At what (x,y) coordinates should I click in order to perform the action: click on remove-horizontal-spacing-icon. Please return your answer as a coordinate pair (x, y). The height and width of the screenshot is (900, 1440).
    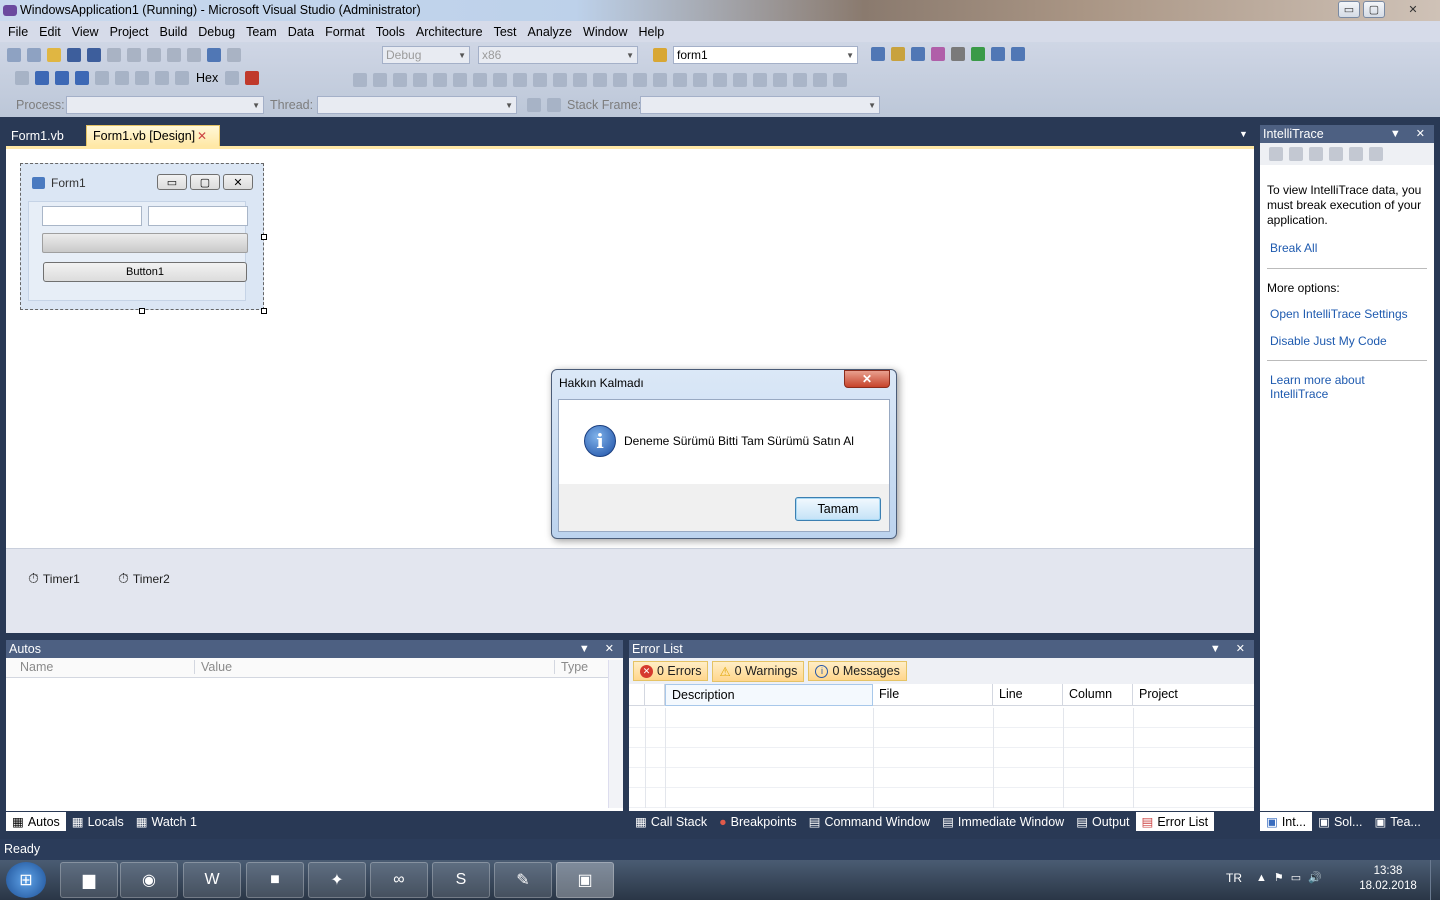
    Looking at the image, I should click on (640, 80).